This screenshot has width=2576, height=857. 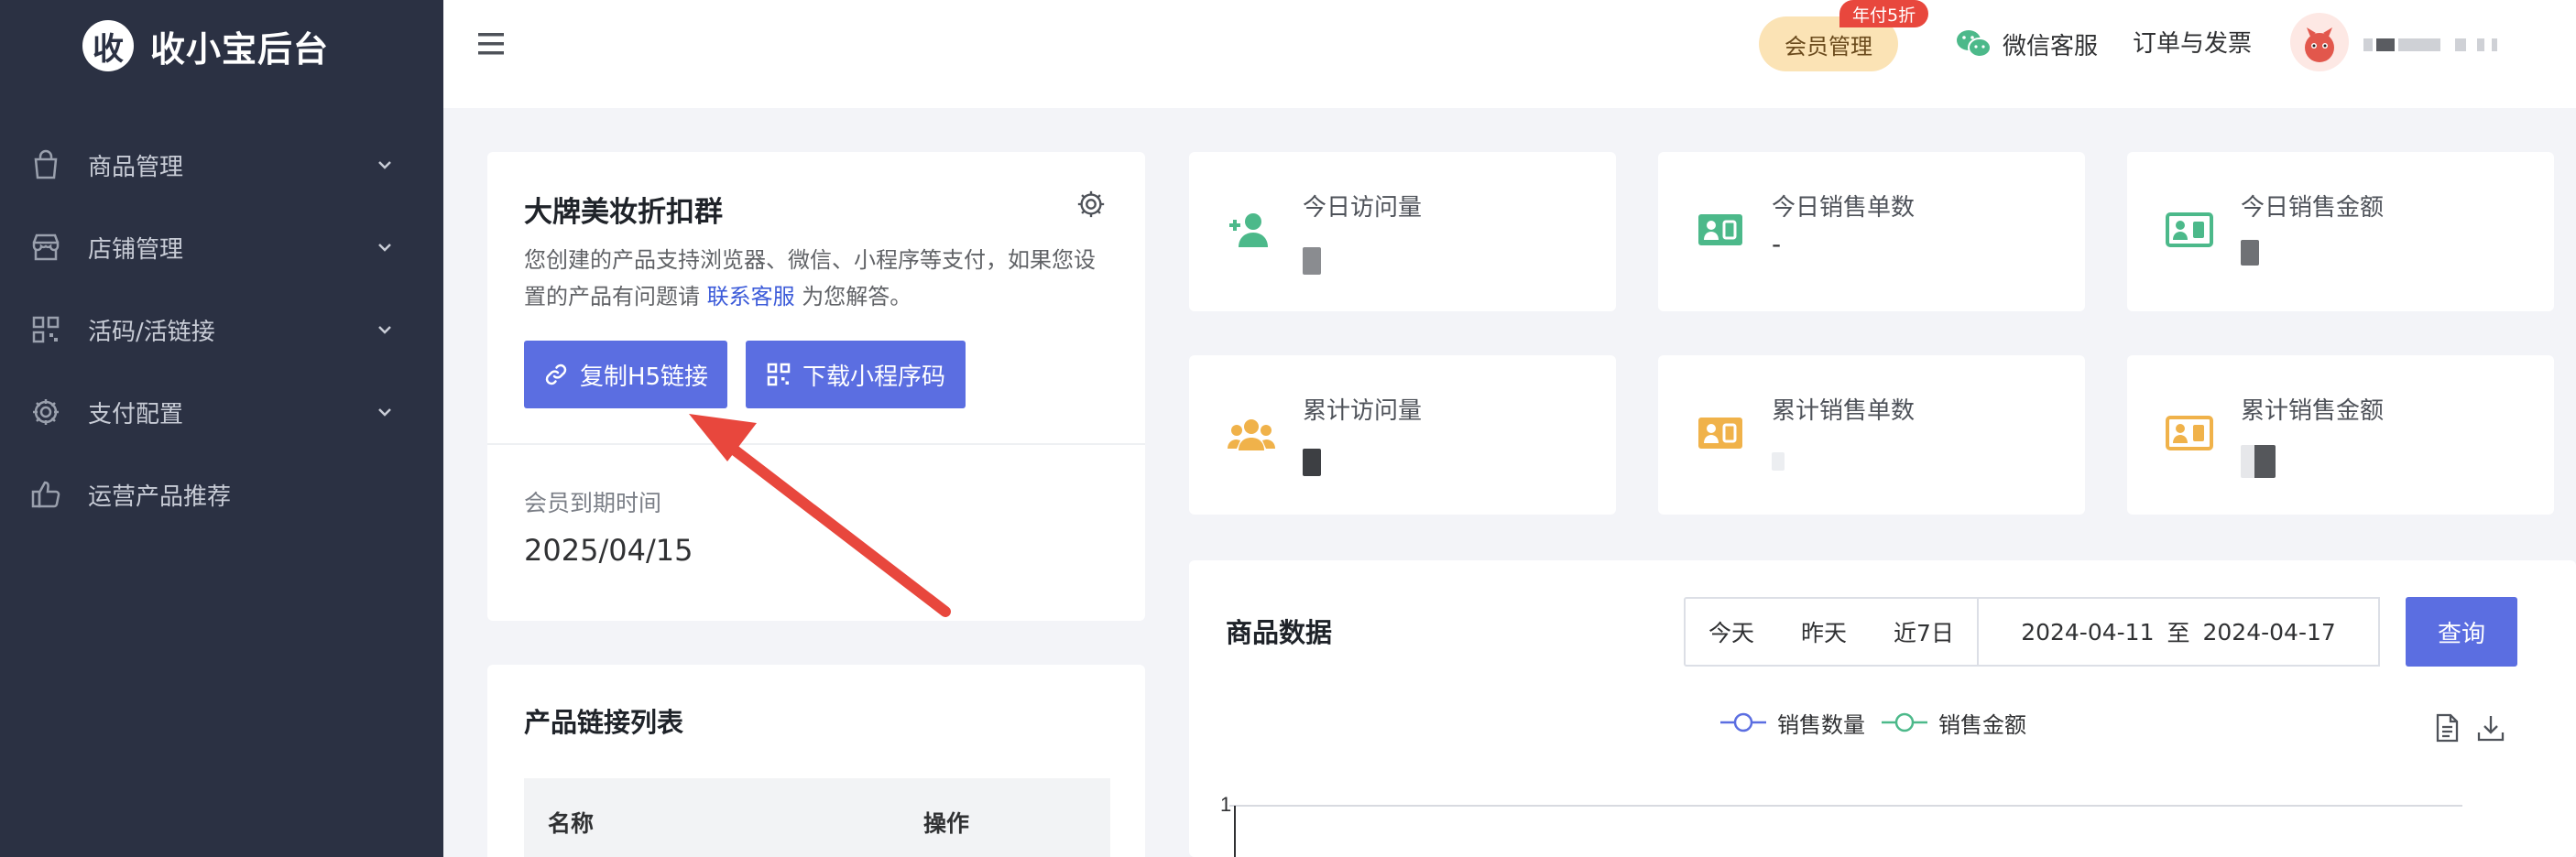 I want to click on column-header-action: 操作, so click(x=947, y=823).